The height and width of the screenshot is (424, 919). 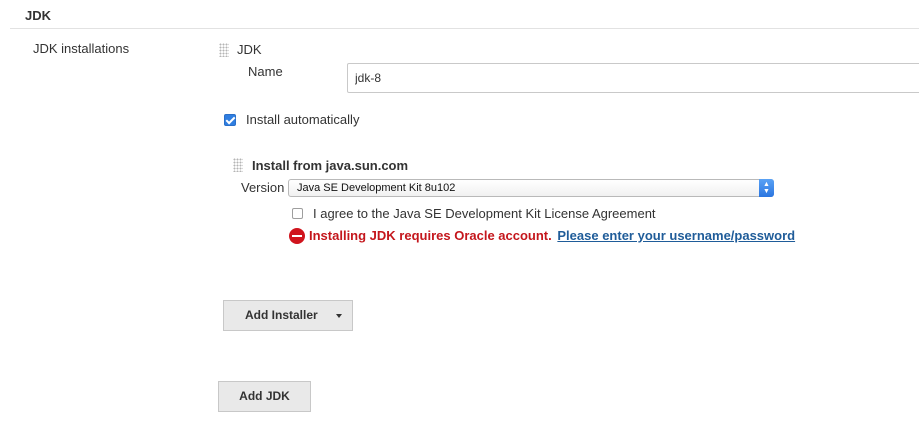 I want to click on jdk-entry-heading: JDK, so click(x=249, y=49).